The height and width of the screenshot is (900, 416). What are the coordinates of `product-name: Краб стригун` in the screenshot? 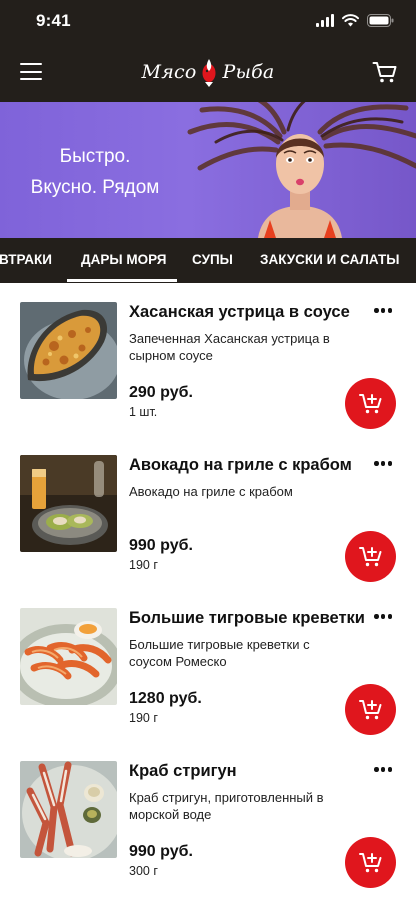 It's located at (183, 771).